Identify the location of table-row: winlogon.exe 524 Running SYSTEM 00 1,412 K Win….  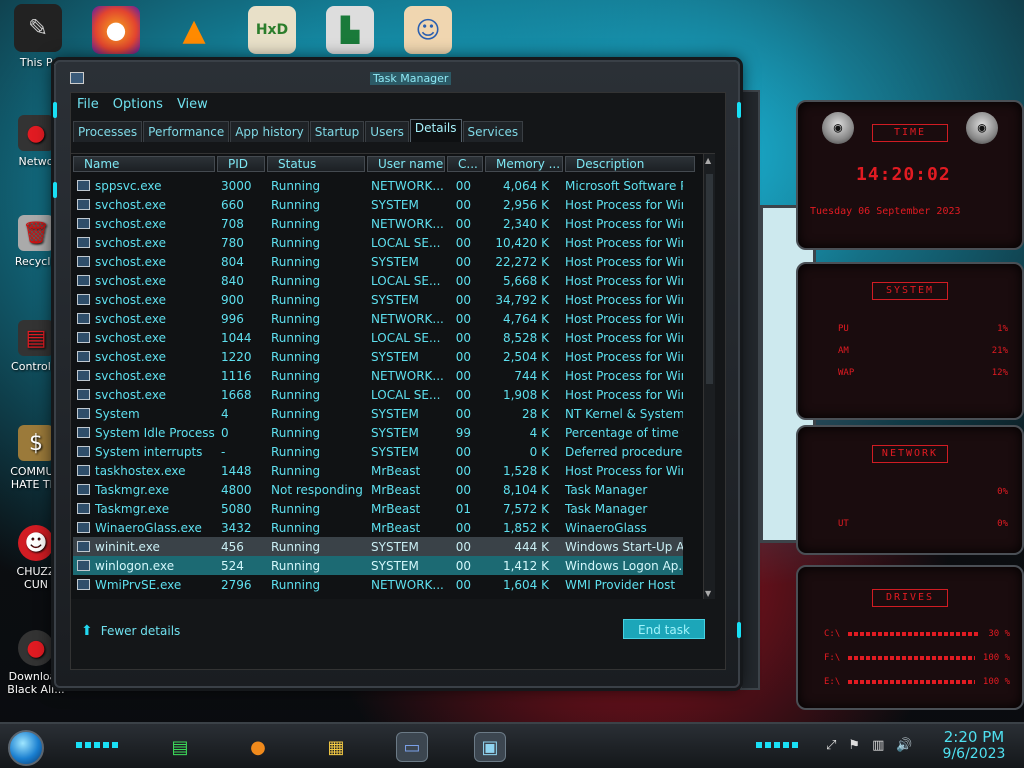
(378, 565).